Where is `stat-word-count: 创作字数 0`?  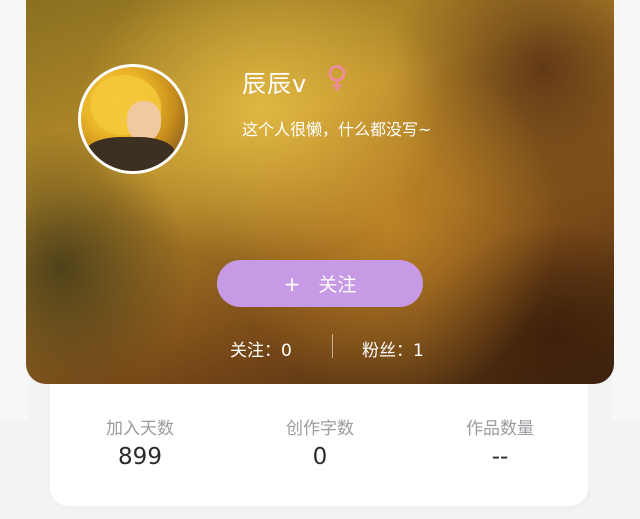
stat-word-count: 创作字数 0 is located at coordinates (320, 442).